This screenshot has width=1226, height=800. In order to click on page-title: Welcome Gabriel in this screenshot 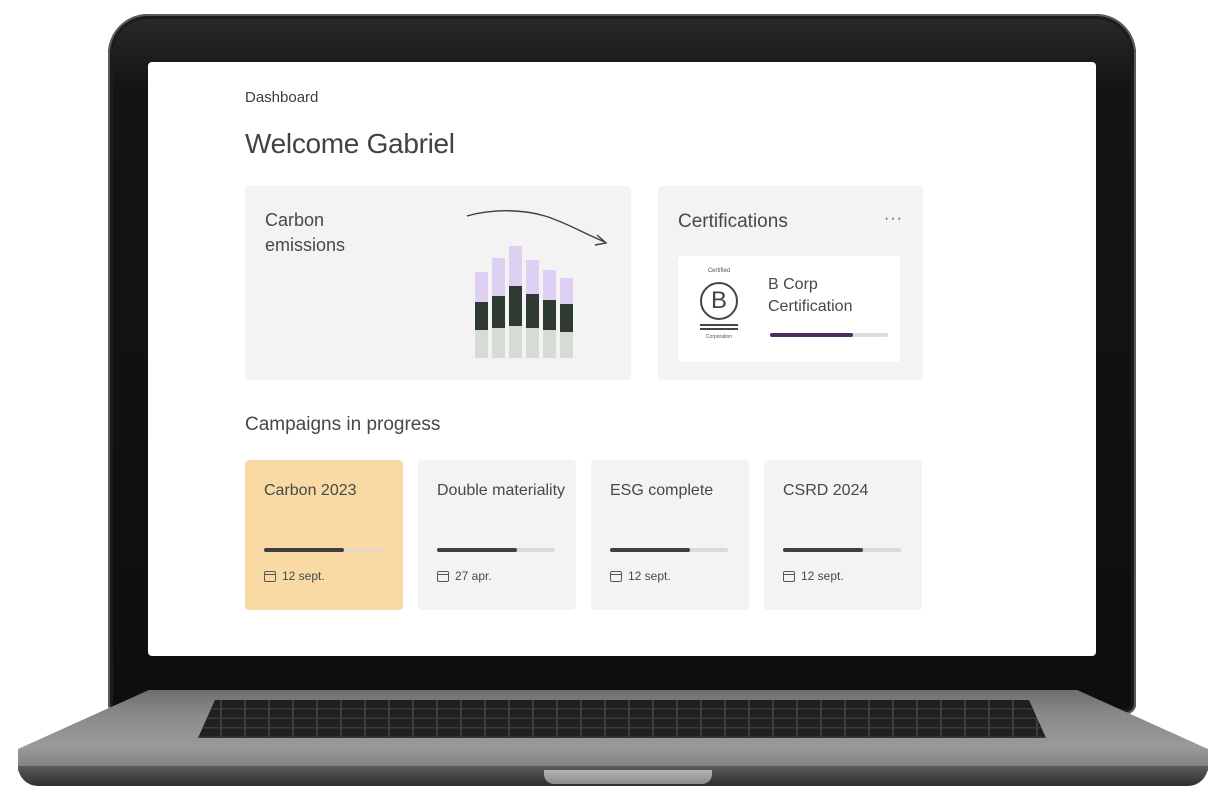, I will do `click(350, 143)`.